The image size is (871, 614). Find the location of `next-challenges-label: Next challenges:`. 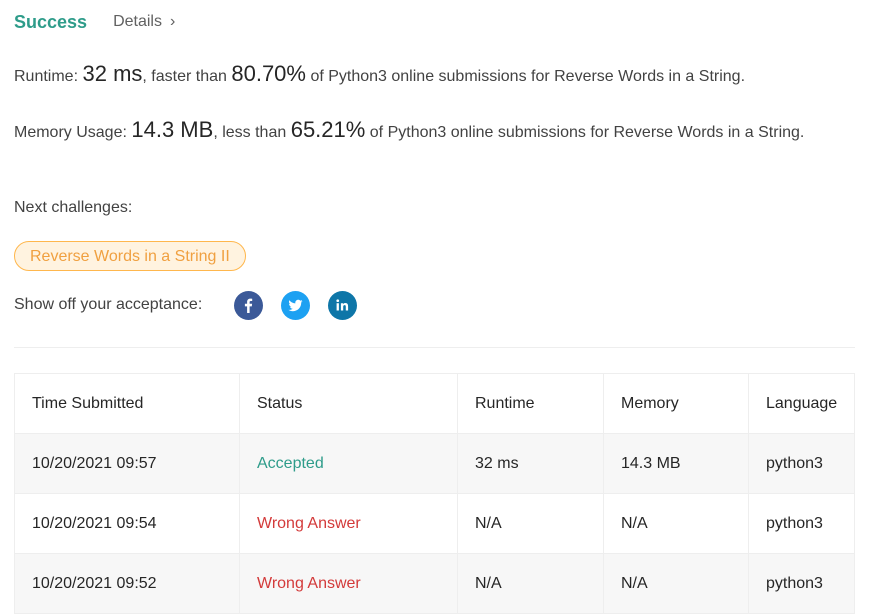

next-challenges-label: Next challenges: is located at coordinates (73, 207).